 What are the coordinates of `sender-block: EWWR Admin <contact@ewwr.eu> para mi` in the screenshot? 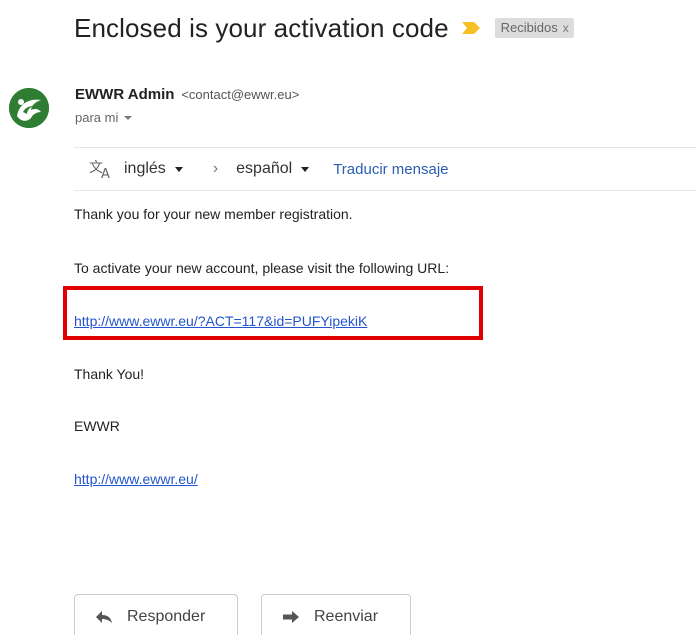 It's located at (187, 105).